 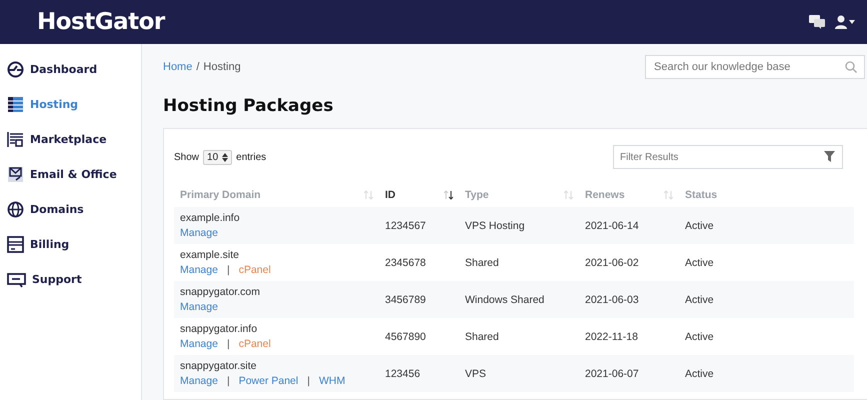 What do you see at coordinates (70, 69) in the screenshot?
I see `sidebar-item: Dashboard` at bounding box center [70, 69].